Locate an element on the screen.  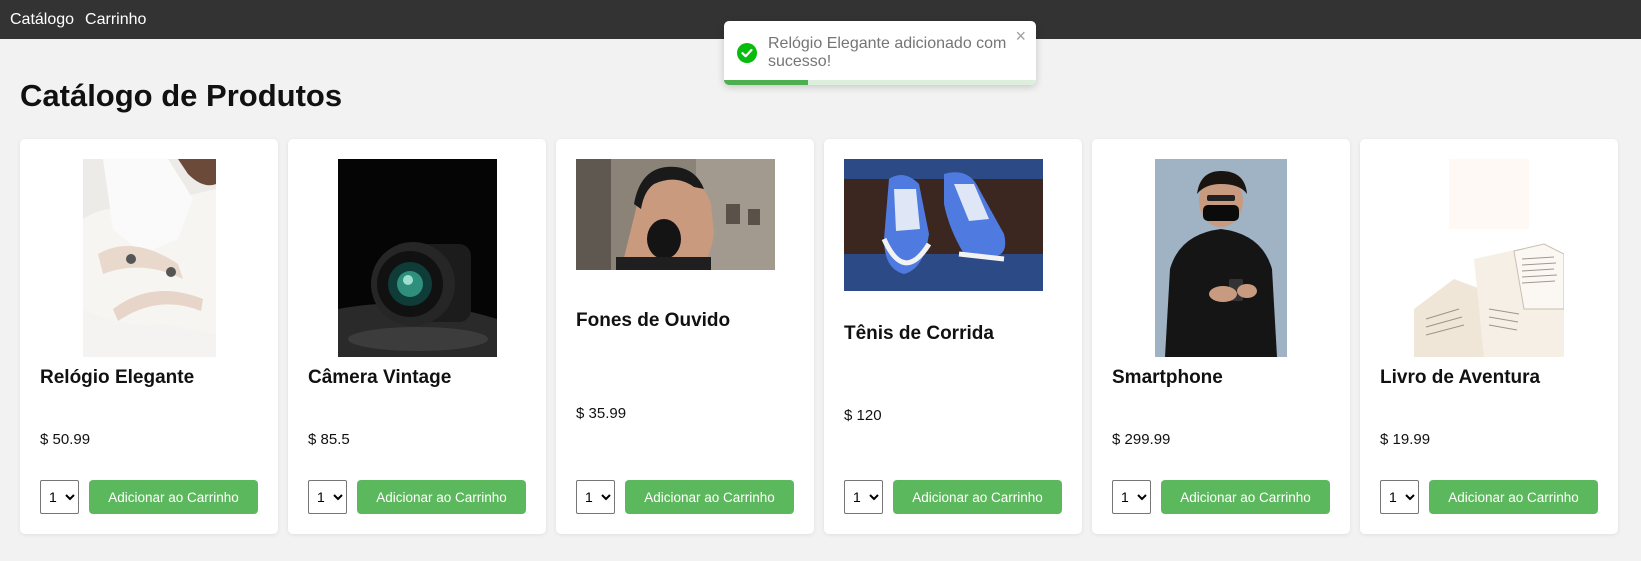
camera-lens-photo is located at coordinates (417, 258).